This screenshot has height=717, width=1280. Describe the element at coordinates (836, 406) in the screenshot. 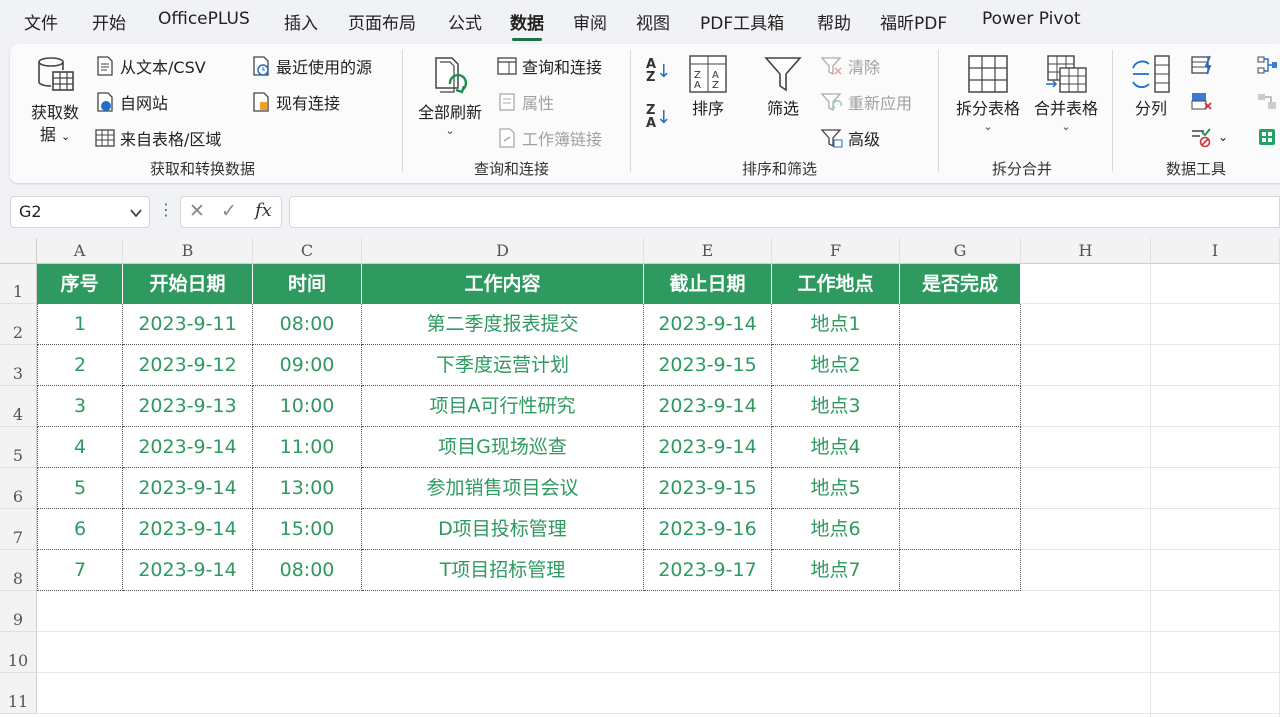

I see `table-cell: 地点3` at that location.